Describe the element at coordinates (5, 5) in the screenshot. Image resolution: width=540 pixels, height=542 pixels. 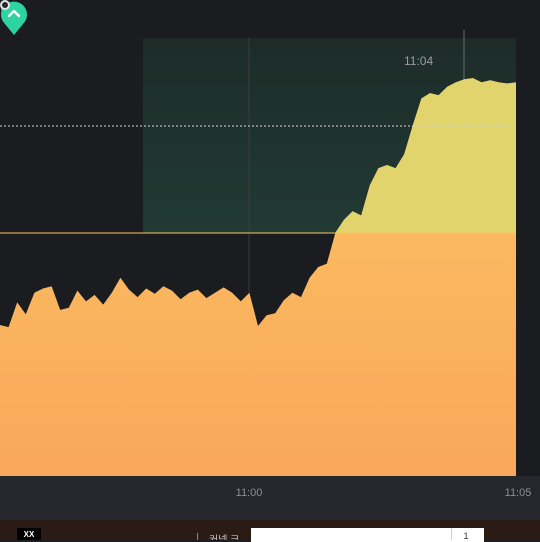
I see `current-point-icon` at that location.